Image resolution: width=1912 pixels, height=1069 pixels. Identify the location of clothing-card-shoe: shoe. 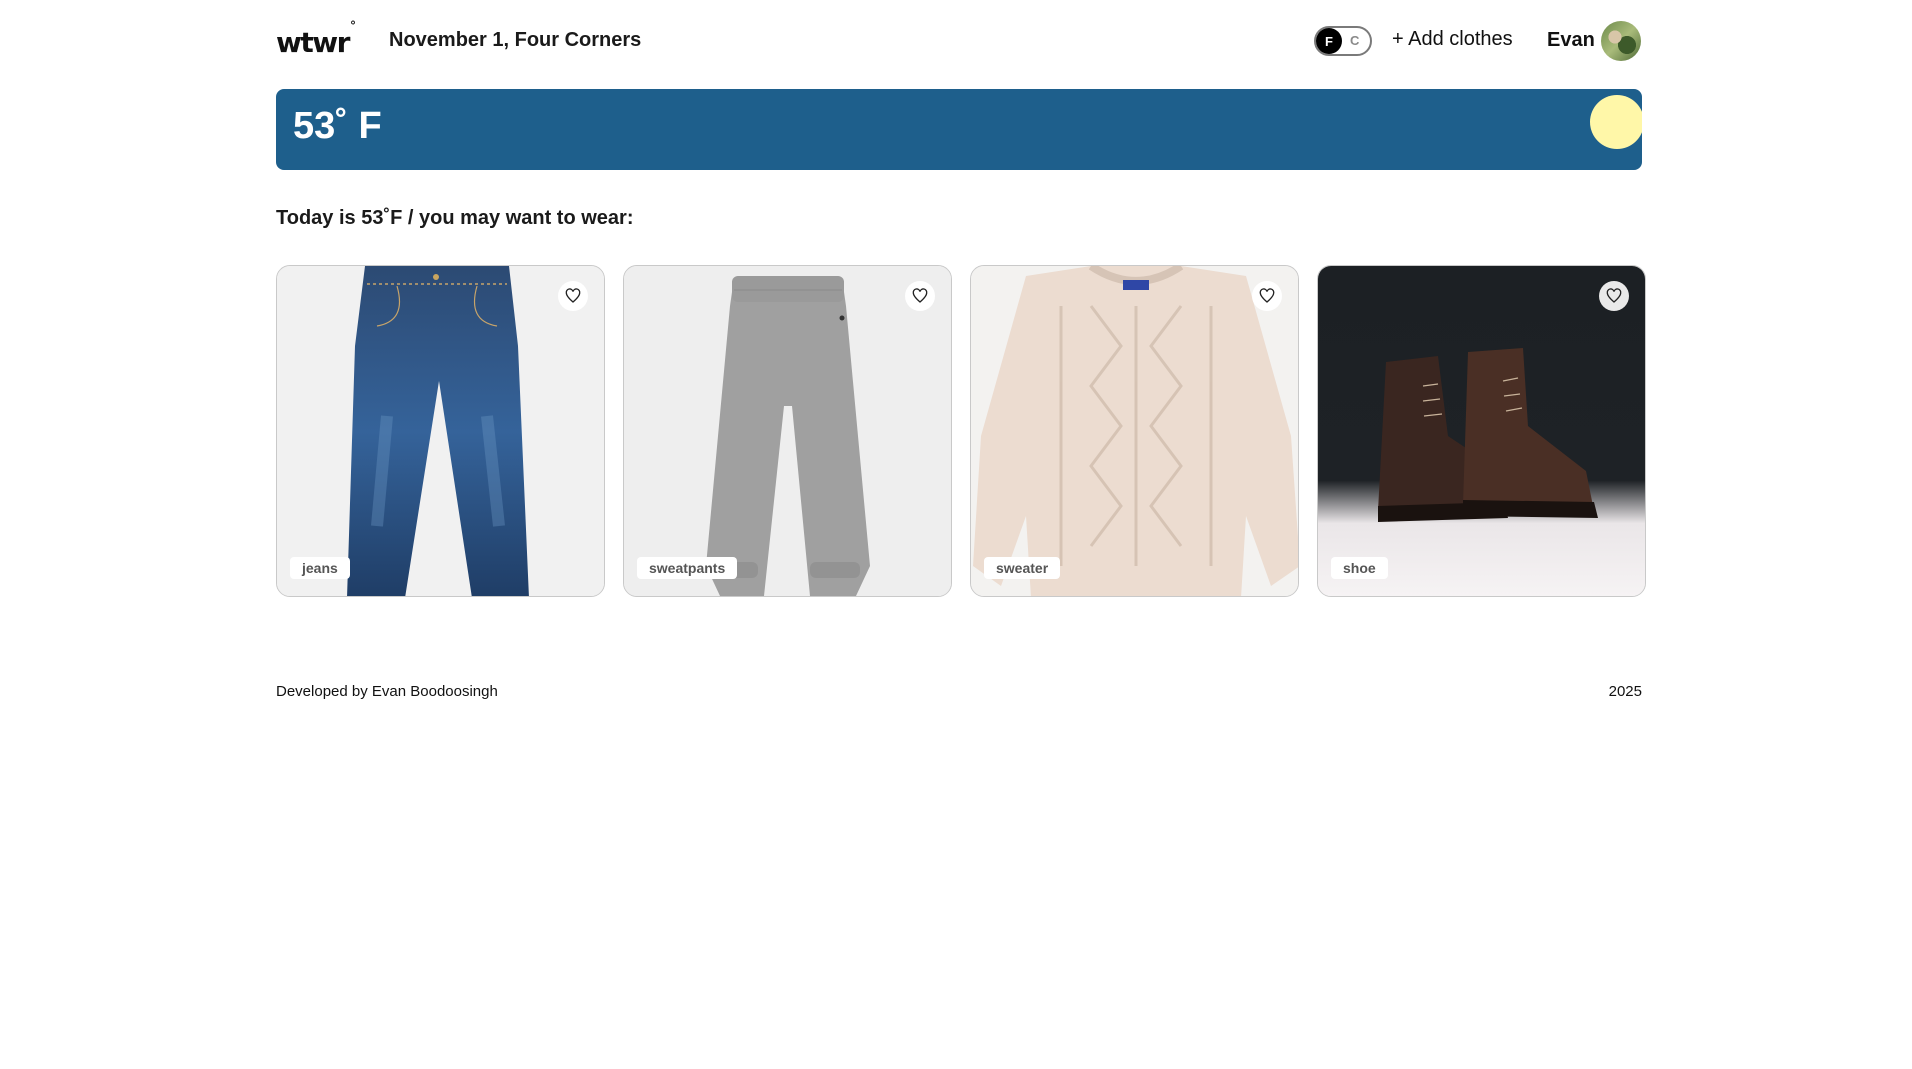
(1481, 431).